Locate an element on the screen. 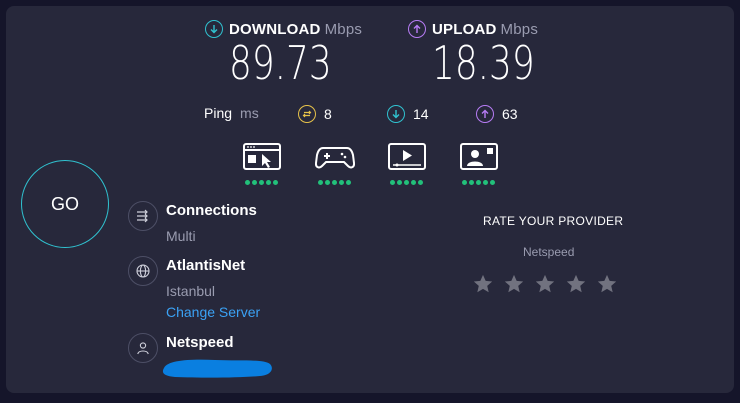 Image resolution: width=740 pixels, height=403 pixels. connections-title: Connections is located at coordinates (211, 210).